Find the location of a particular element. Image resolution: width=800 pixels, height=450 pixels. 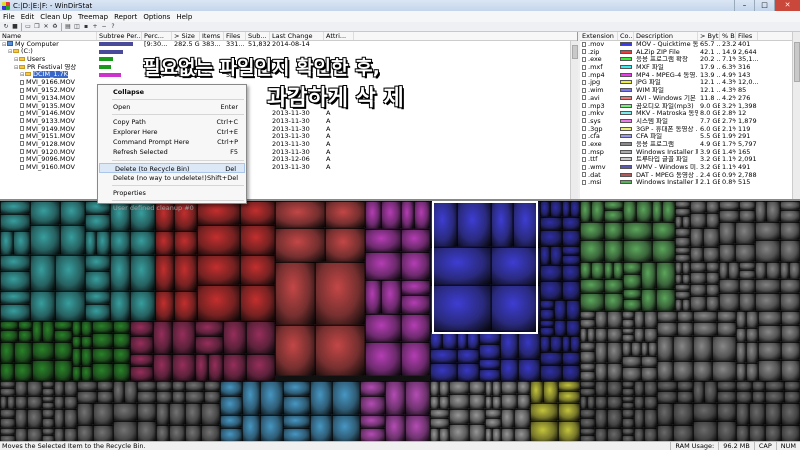

column-extension: Extension is located at coordinates (599, 36).